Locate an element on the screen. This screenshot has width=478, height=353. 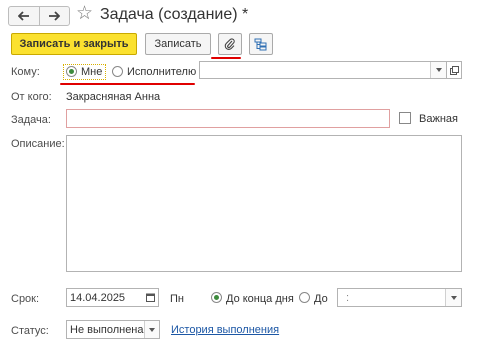
attach-button is located at coordinates (230, 44).